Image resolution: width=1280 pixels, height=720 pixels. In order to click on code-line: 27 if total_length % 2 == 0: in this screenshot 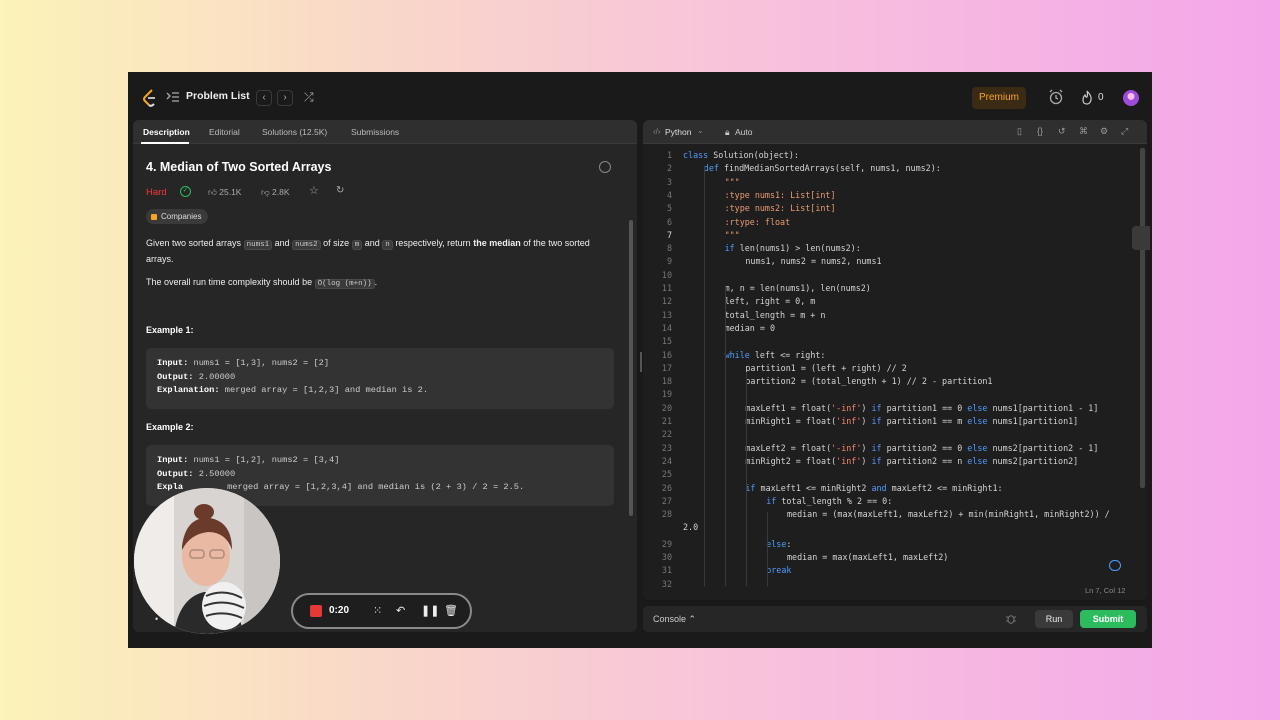, I will do `click(893, 501)`.